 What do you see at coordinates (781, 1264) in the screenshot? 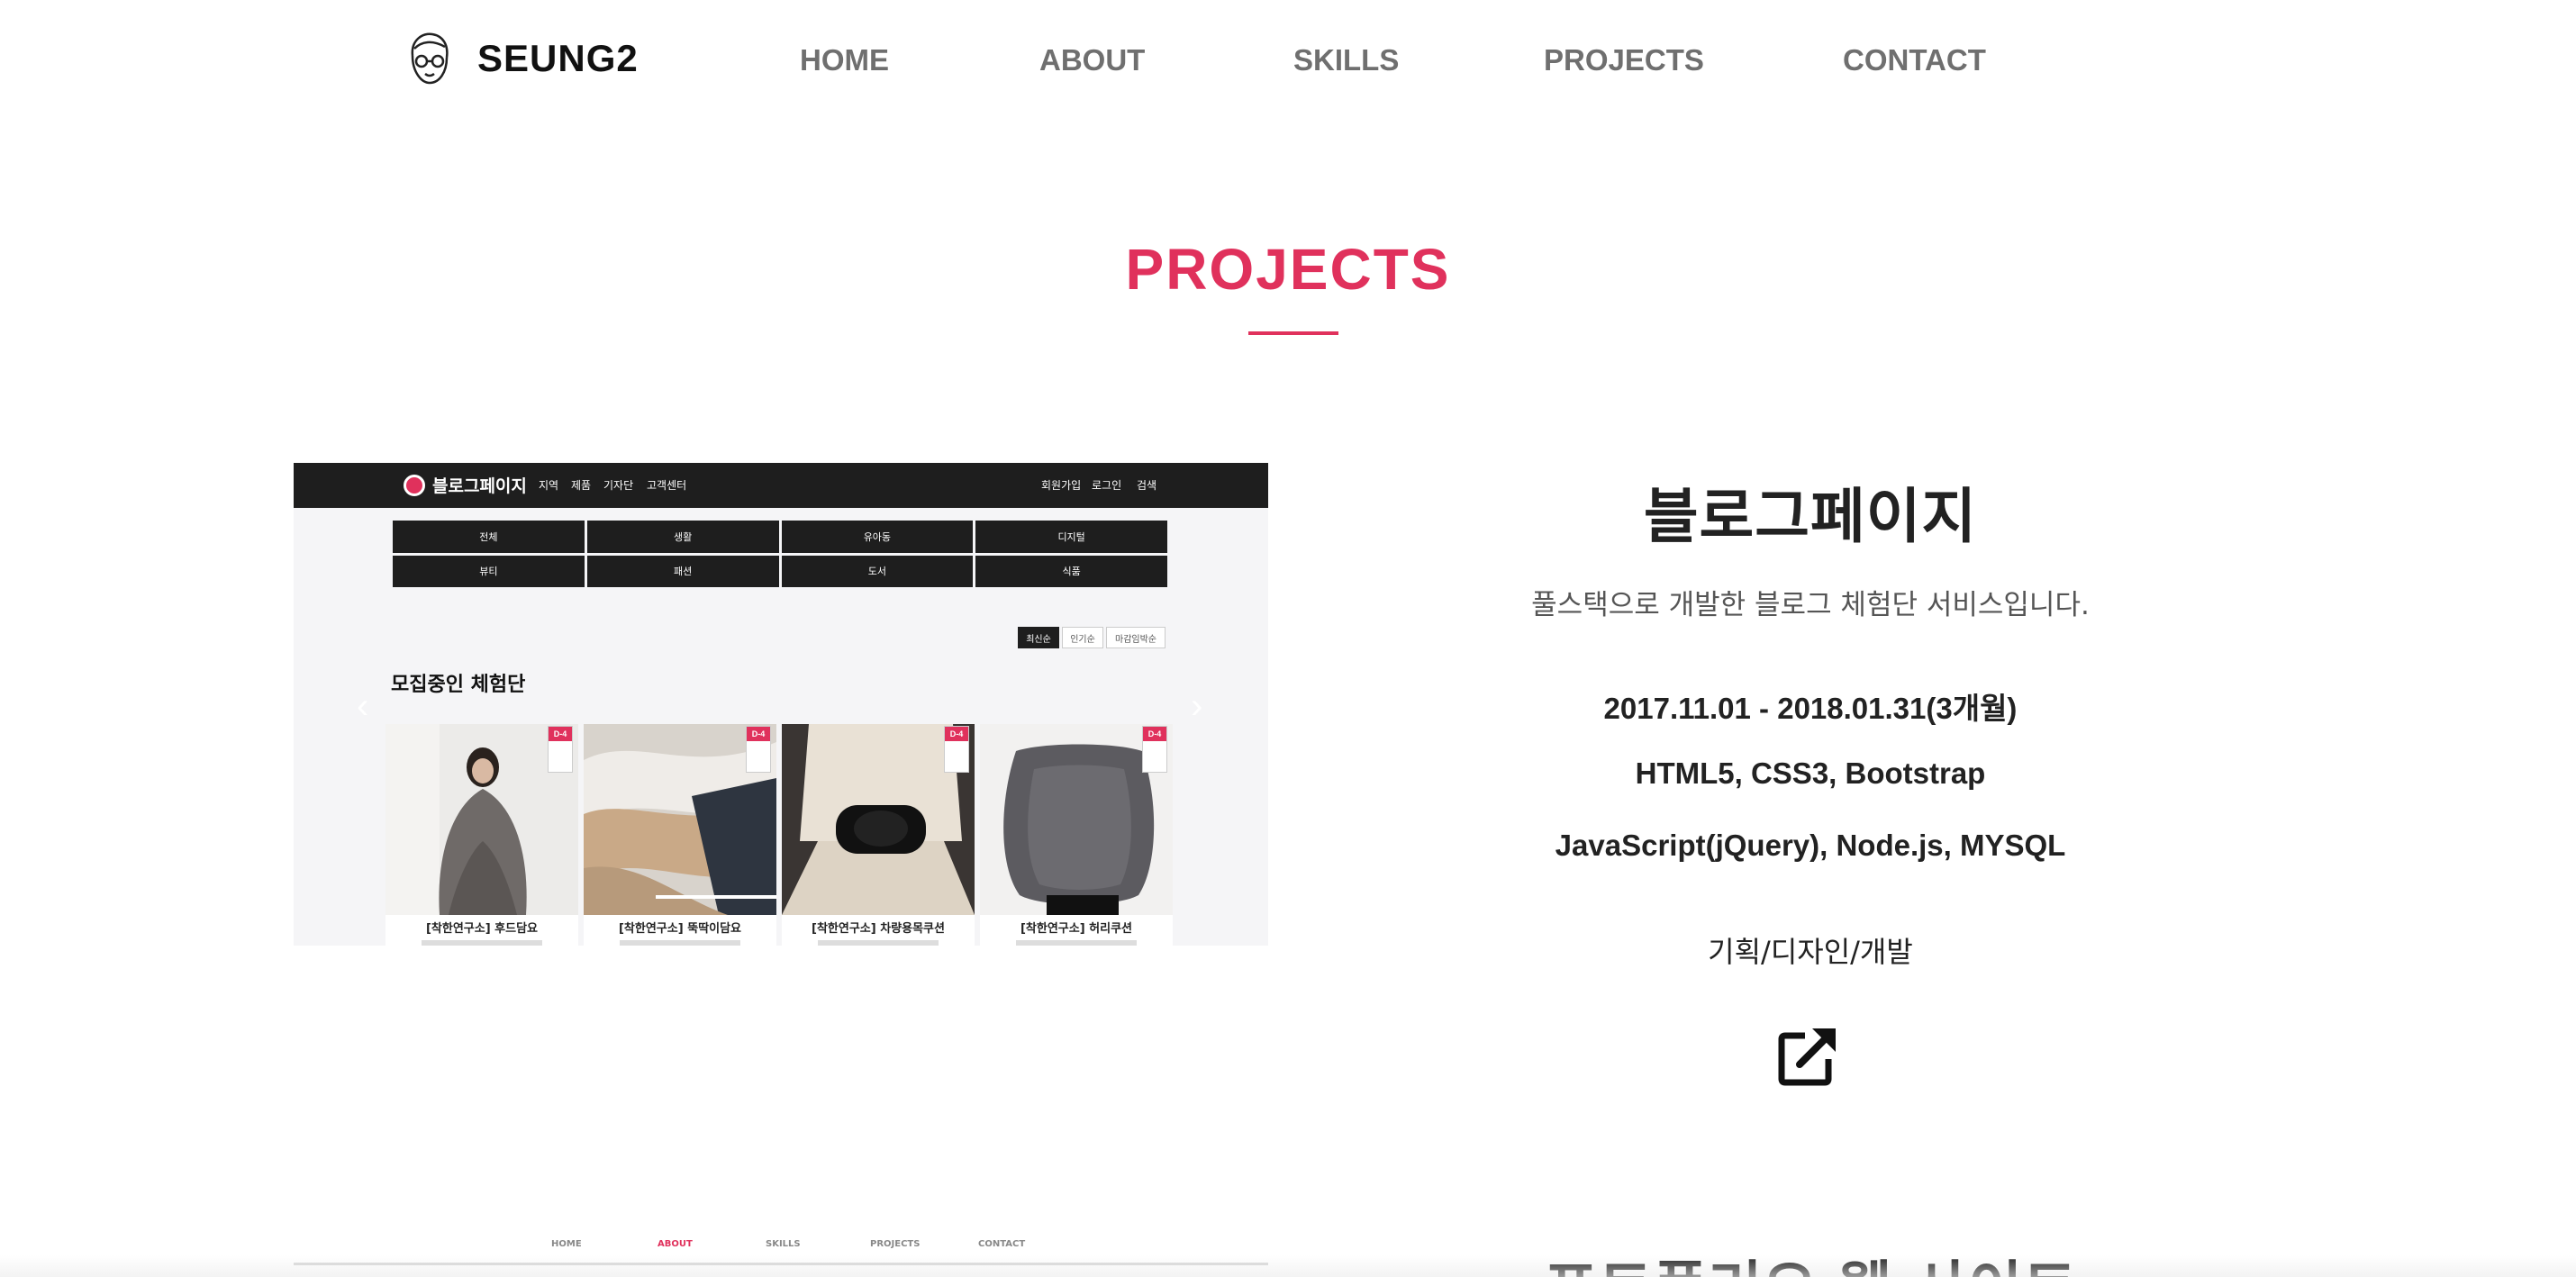
I see `screenshot-divider` at bounding box center [781, 1264].